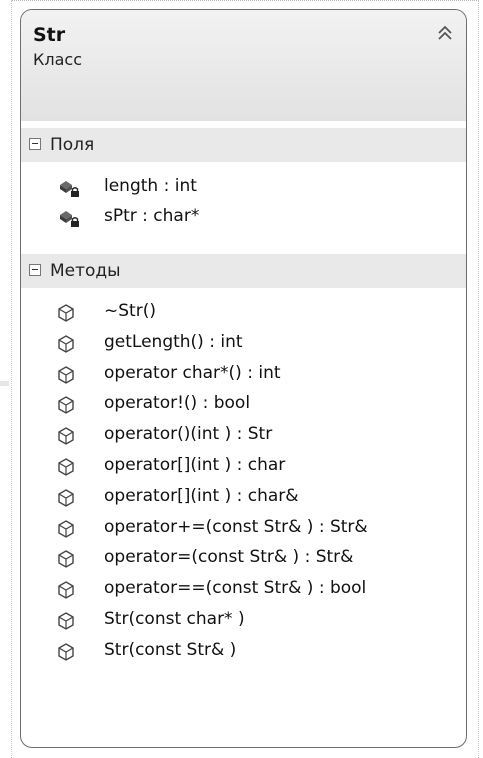 The width and height of the screenshot is (483, 758). I want to click on method-item: operator[](int ) : char, so click(243, 466).